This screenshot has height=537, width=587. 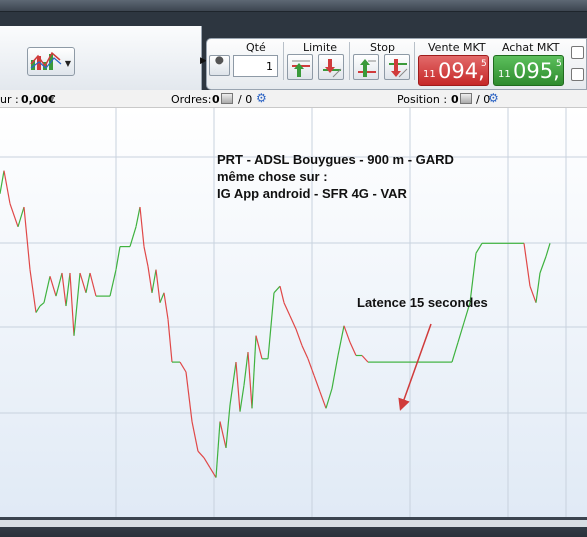 I want to click on buy-market-button: 11 095, 5, so click(x=528, y=70).